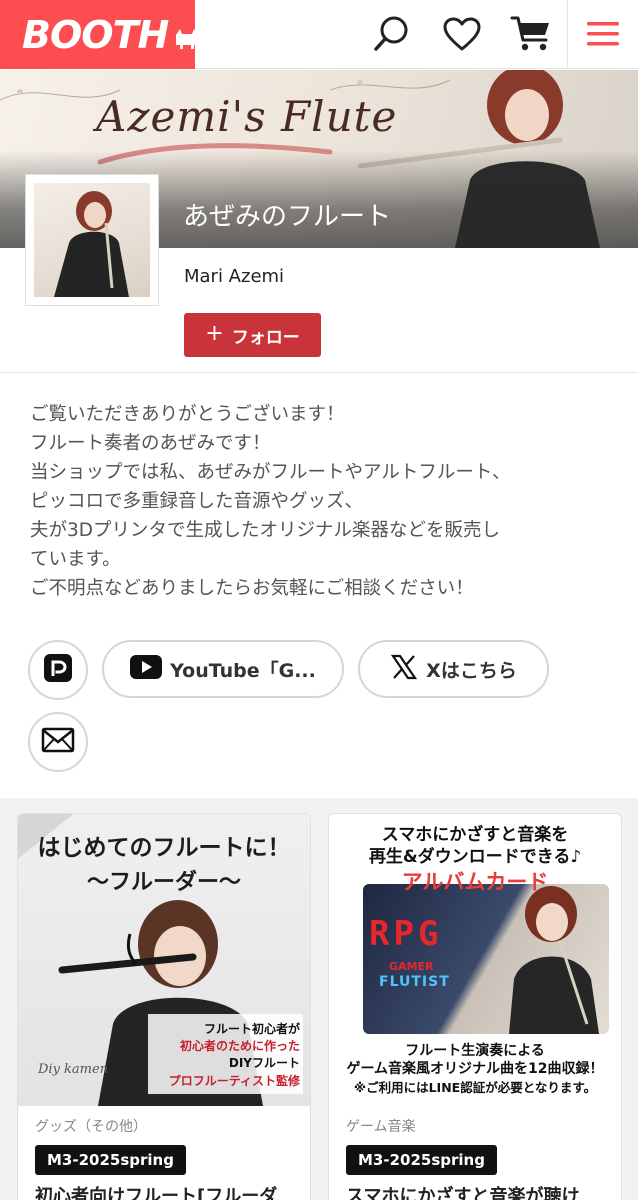 The width and height of the screenshot is (638, 1200). Describe the element at coordinates (381, 1126) in the screenshot. I see `item-category: ゲーム音楽` at that location.